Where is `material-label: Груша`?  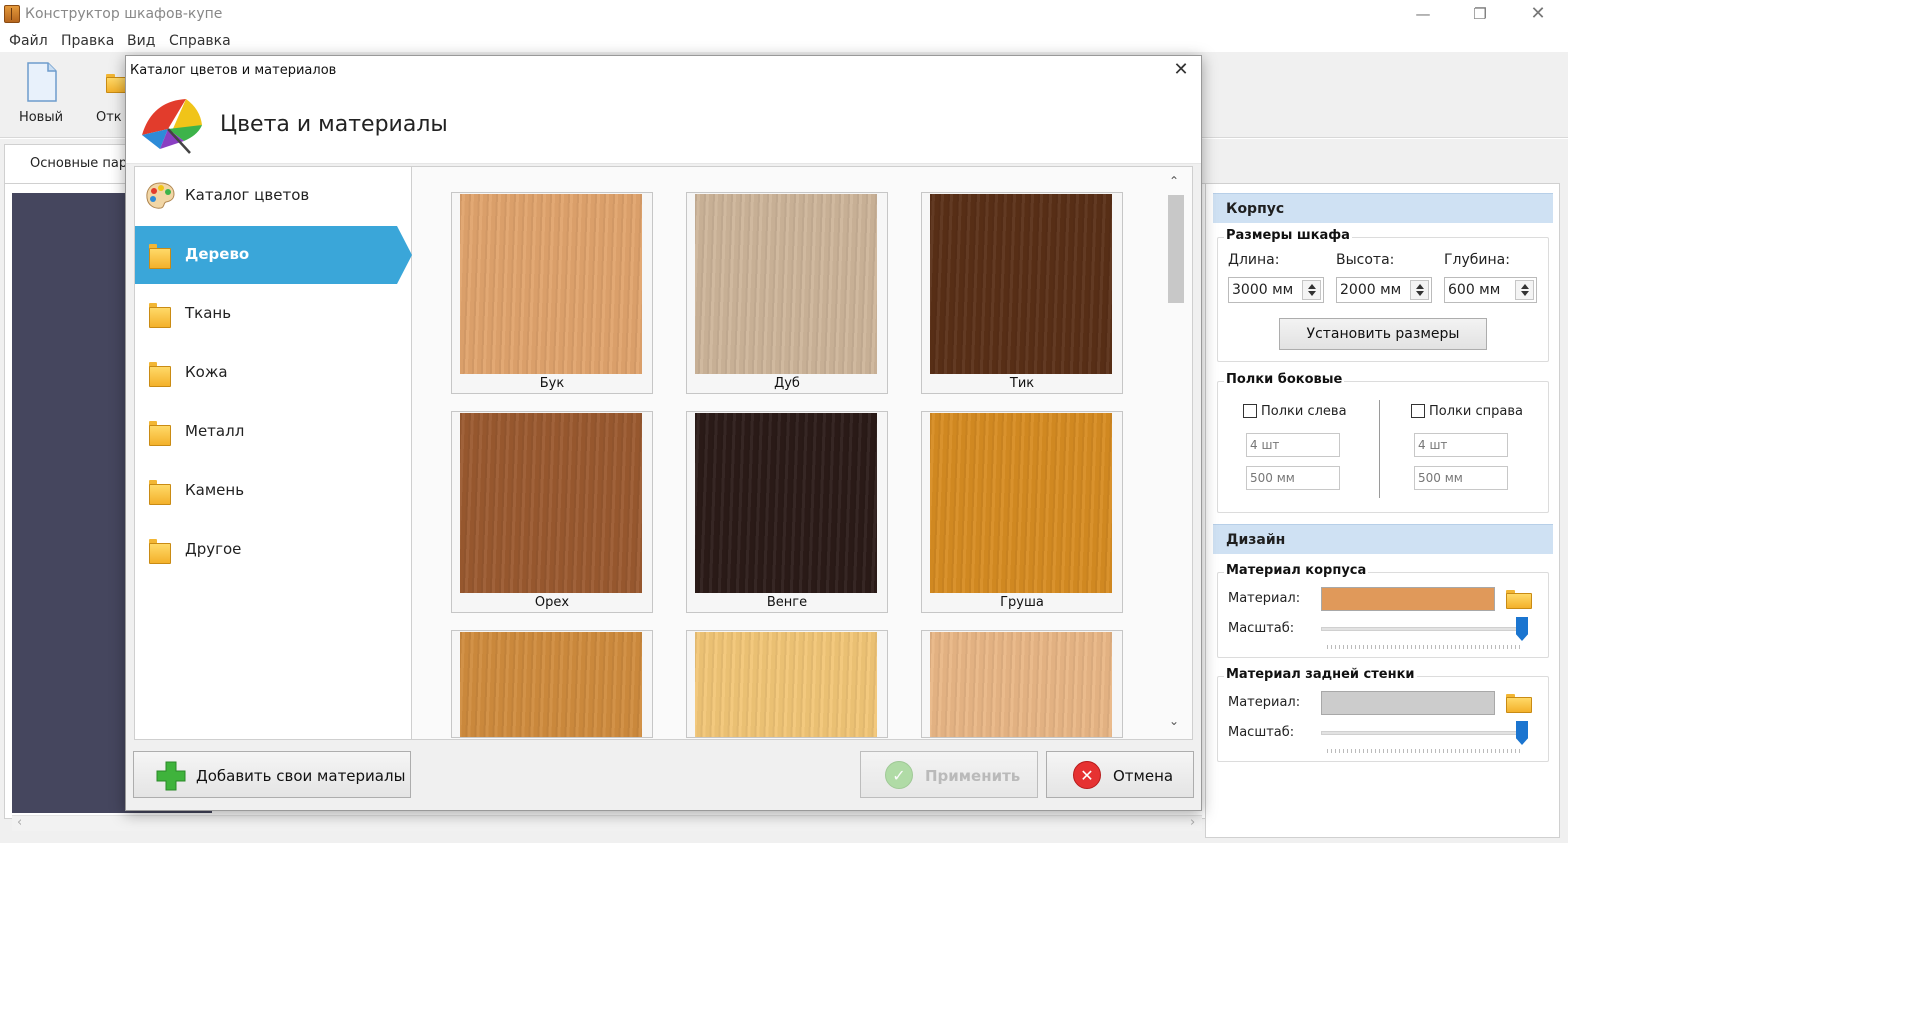 material-label: Груша is located at coordinates (1022, 602).